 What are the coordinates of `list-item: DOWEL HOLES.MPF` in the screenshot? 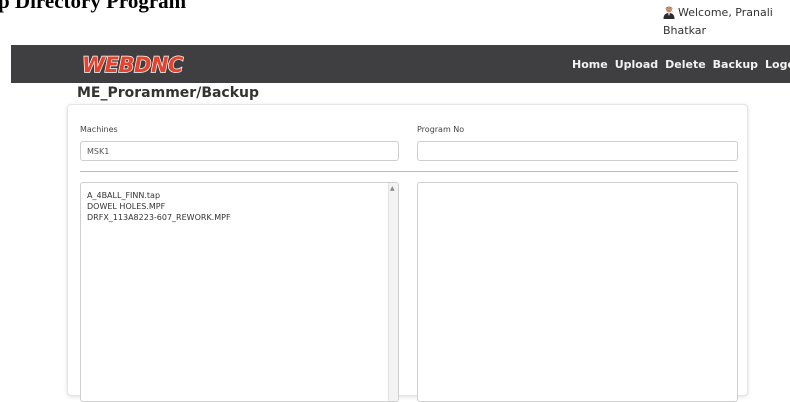 It's located at (159, 206).